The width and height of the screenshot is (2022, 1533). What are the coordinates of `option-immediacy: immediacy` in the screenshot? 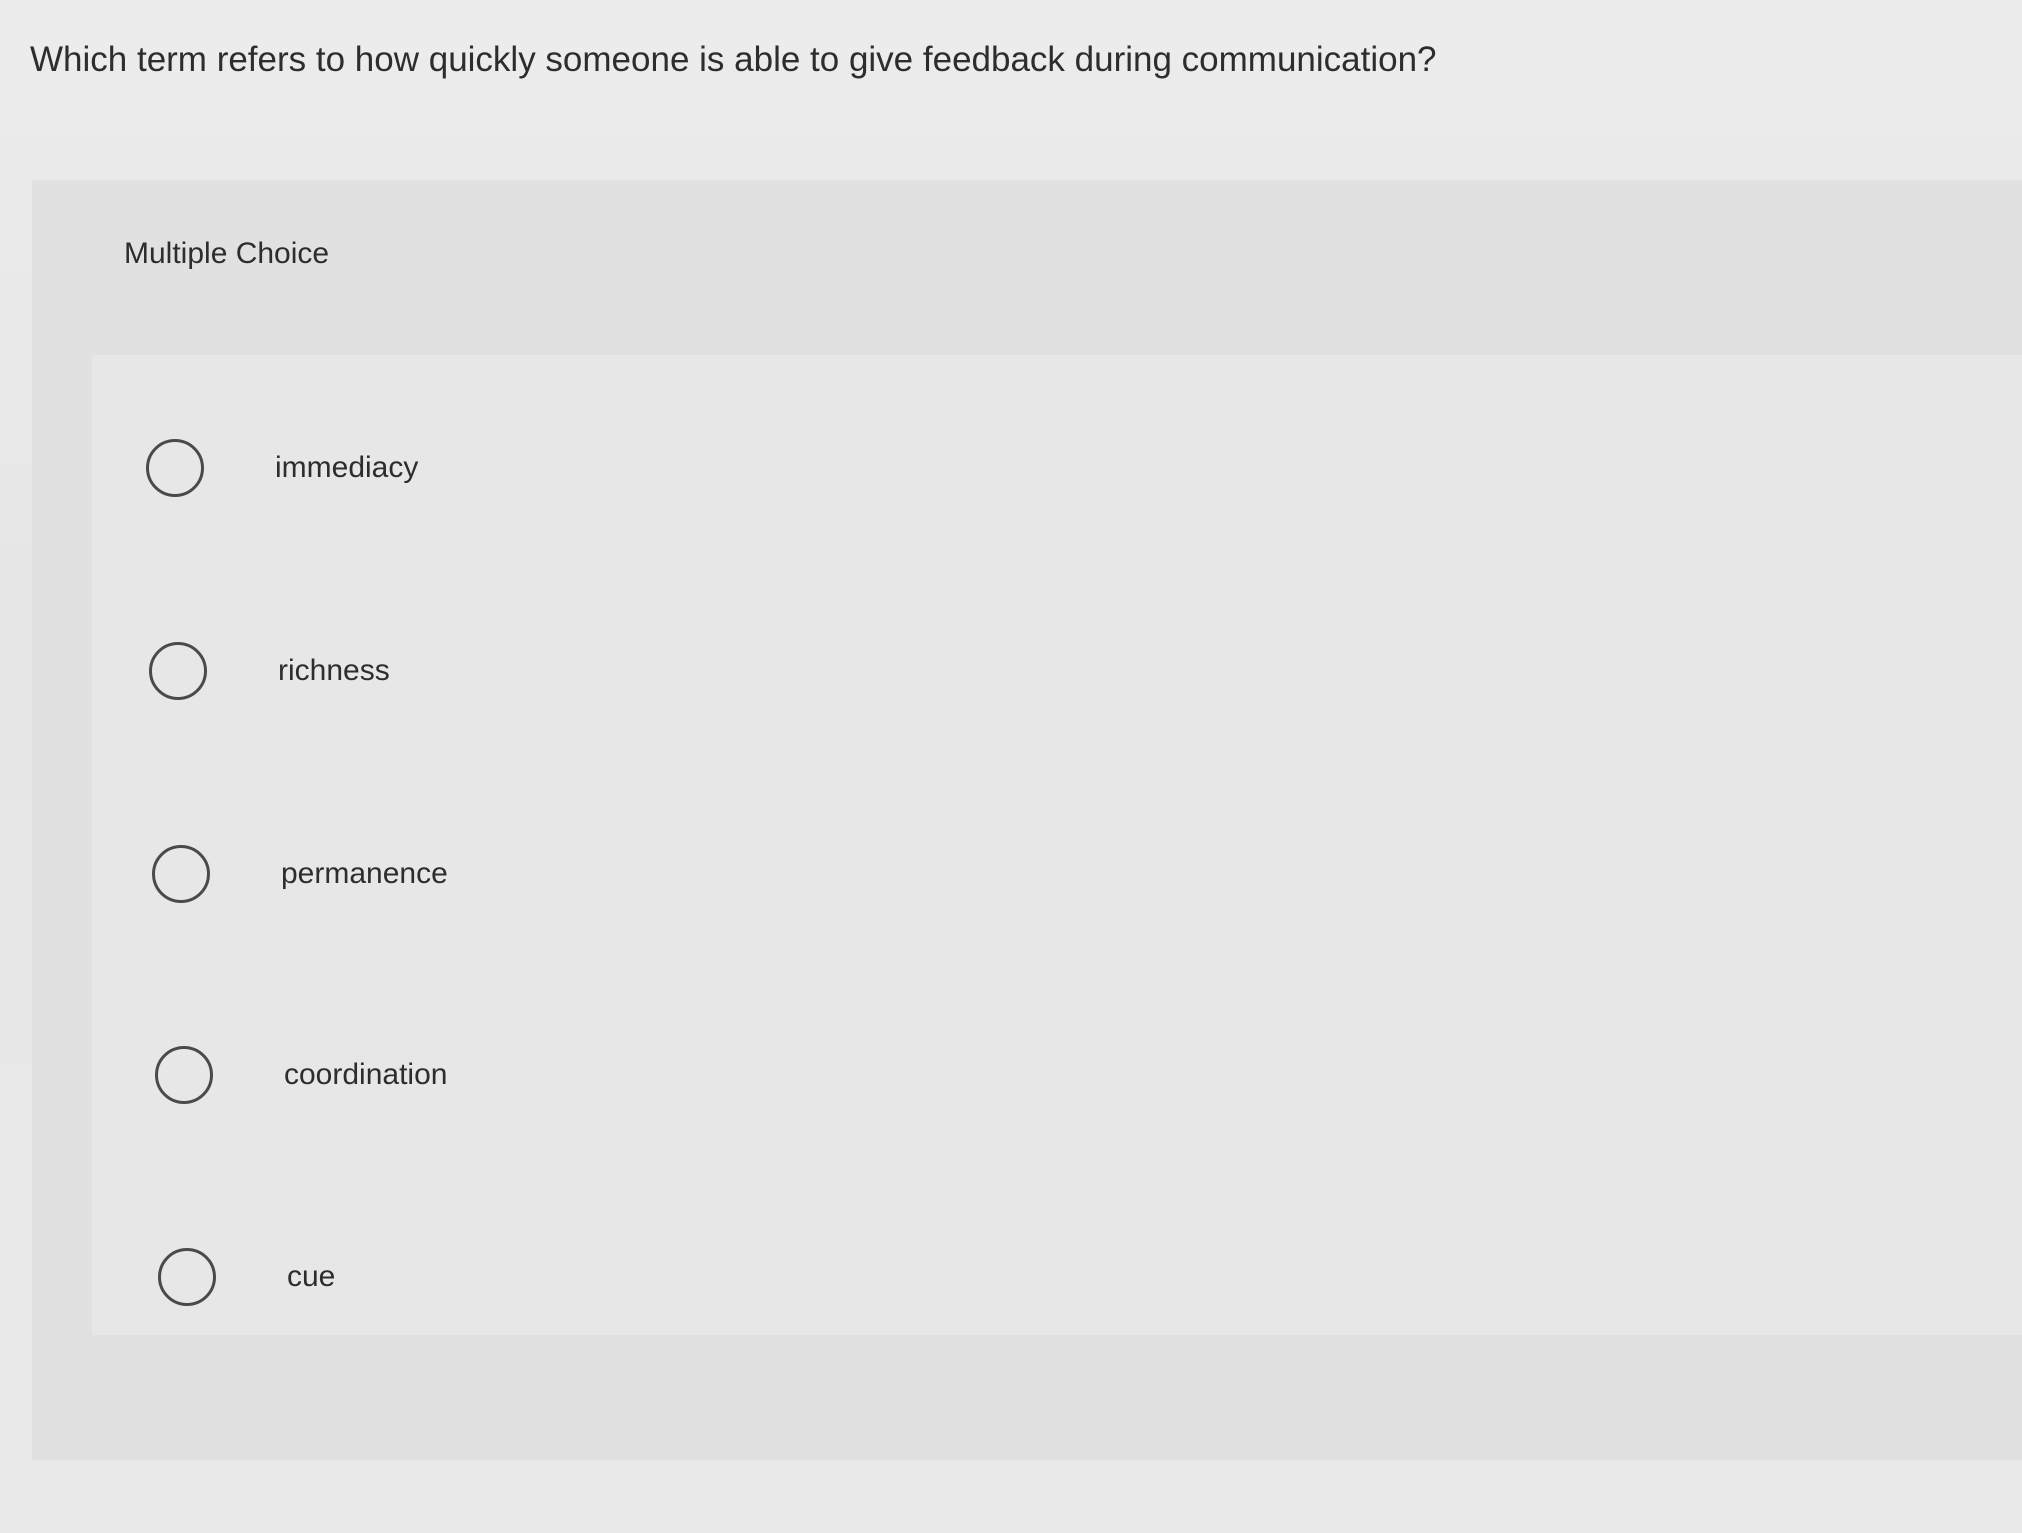 It's located at (1057, 455).